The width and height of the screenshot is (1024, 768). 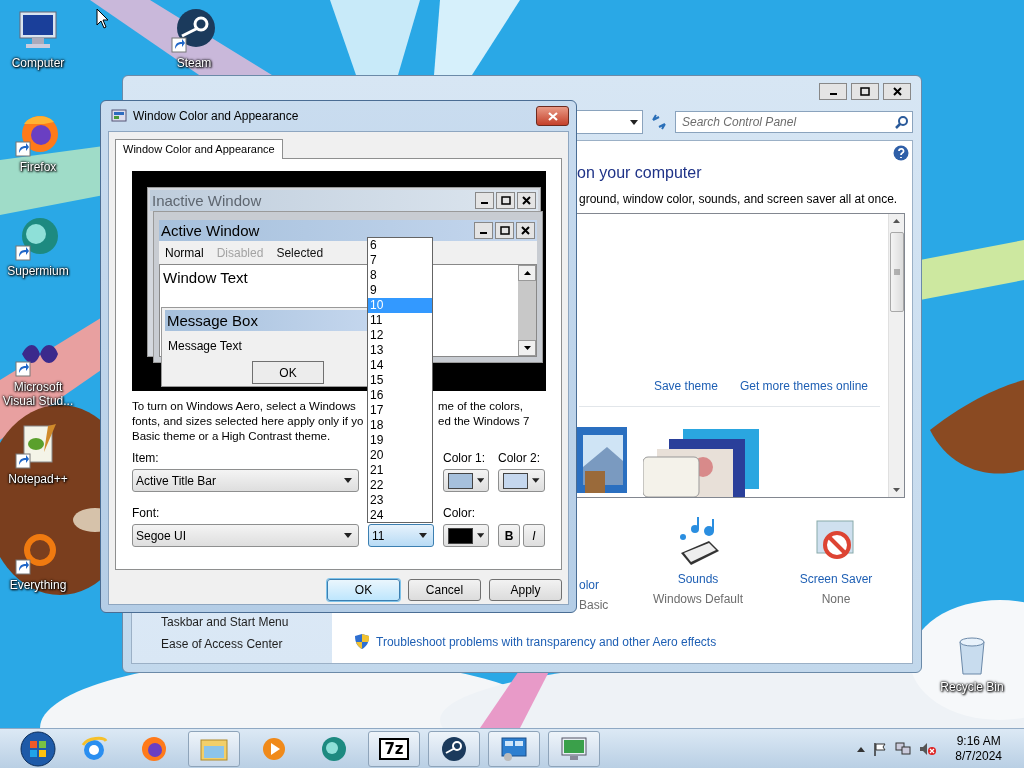 I want to click on maximize-button, so click(x=865, y=91).